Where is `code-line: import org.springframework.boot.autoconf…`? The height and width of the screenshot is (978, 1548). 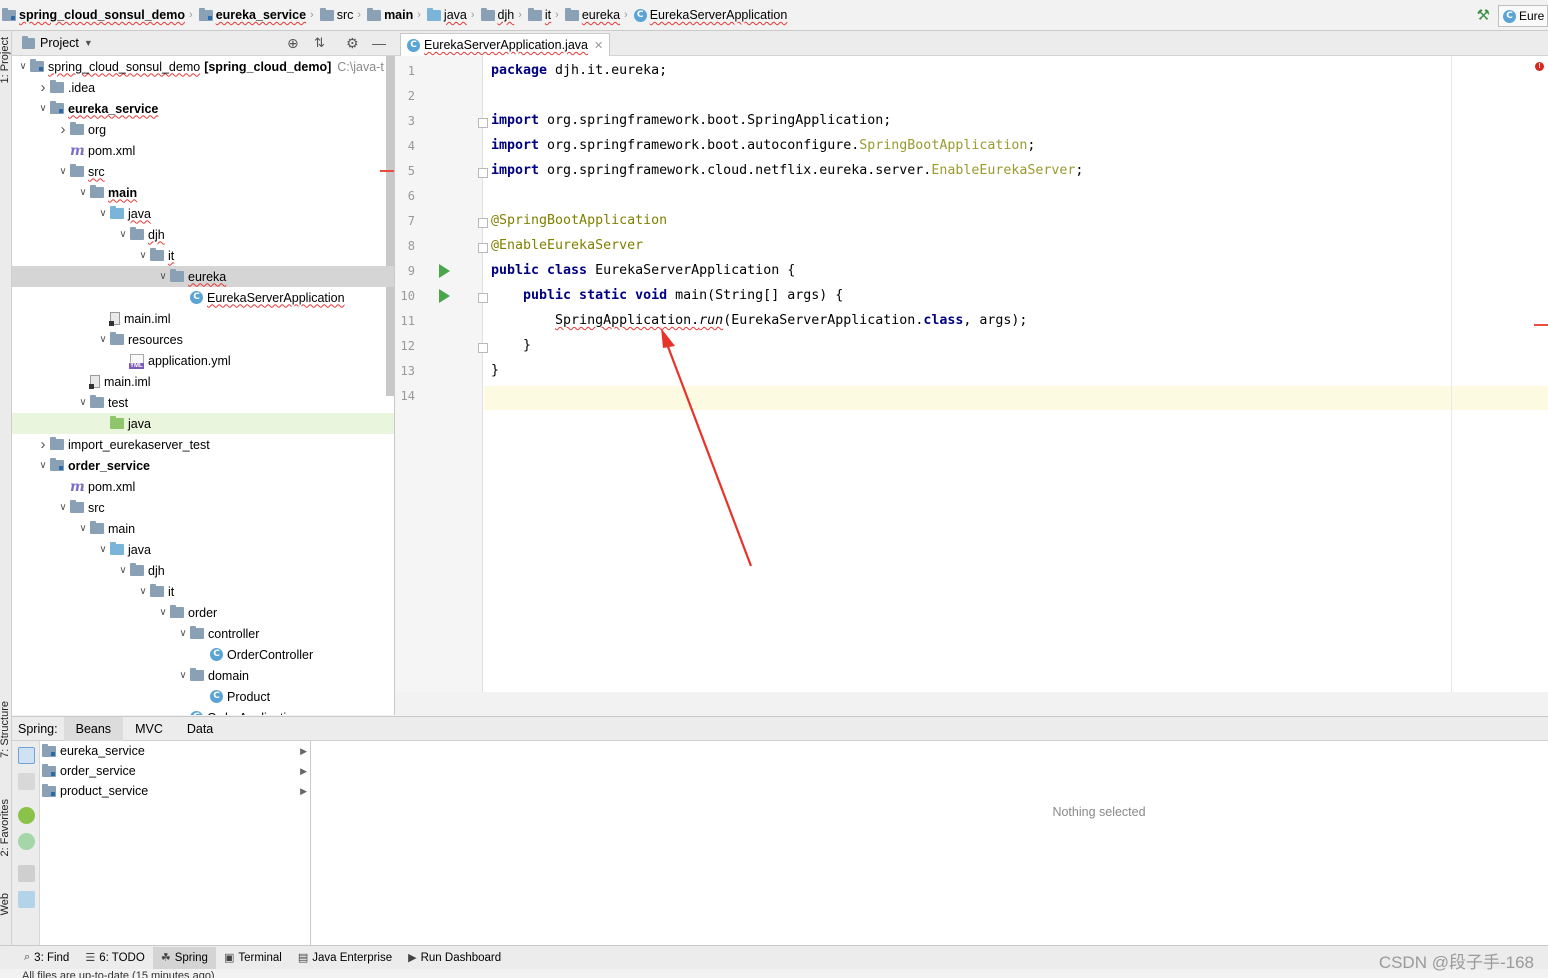
code-line: import org.springframework.boot.autoconf… is located at coordinates (763, 145).